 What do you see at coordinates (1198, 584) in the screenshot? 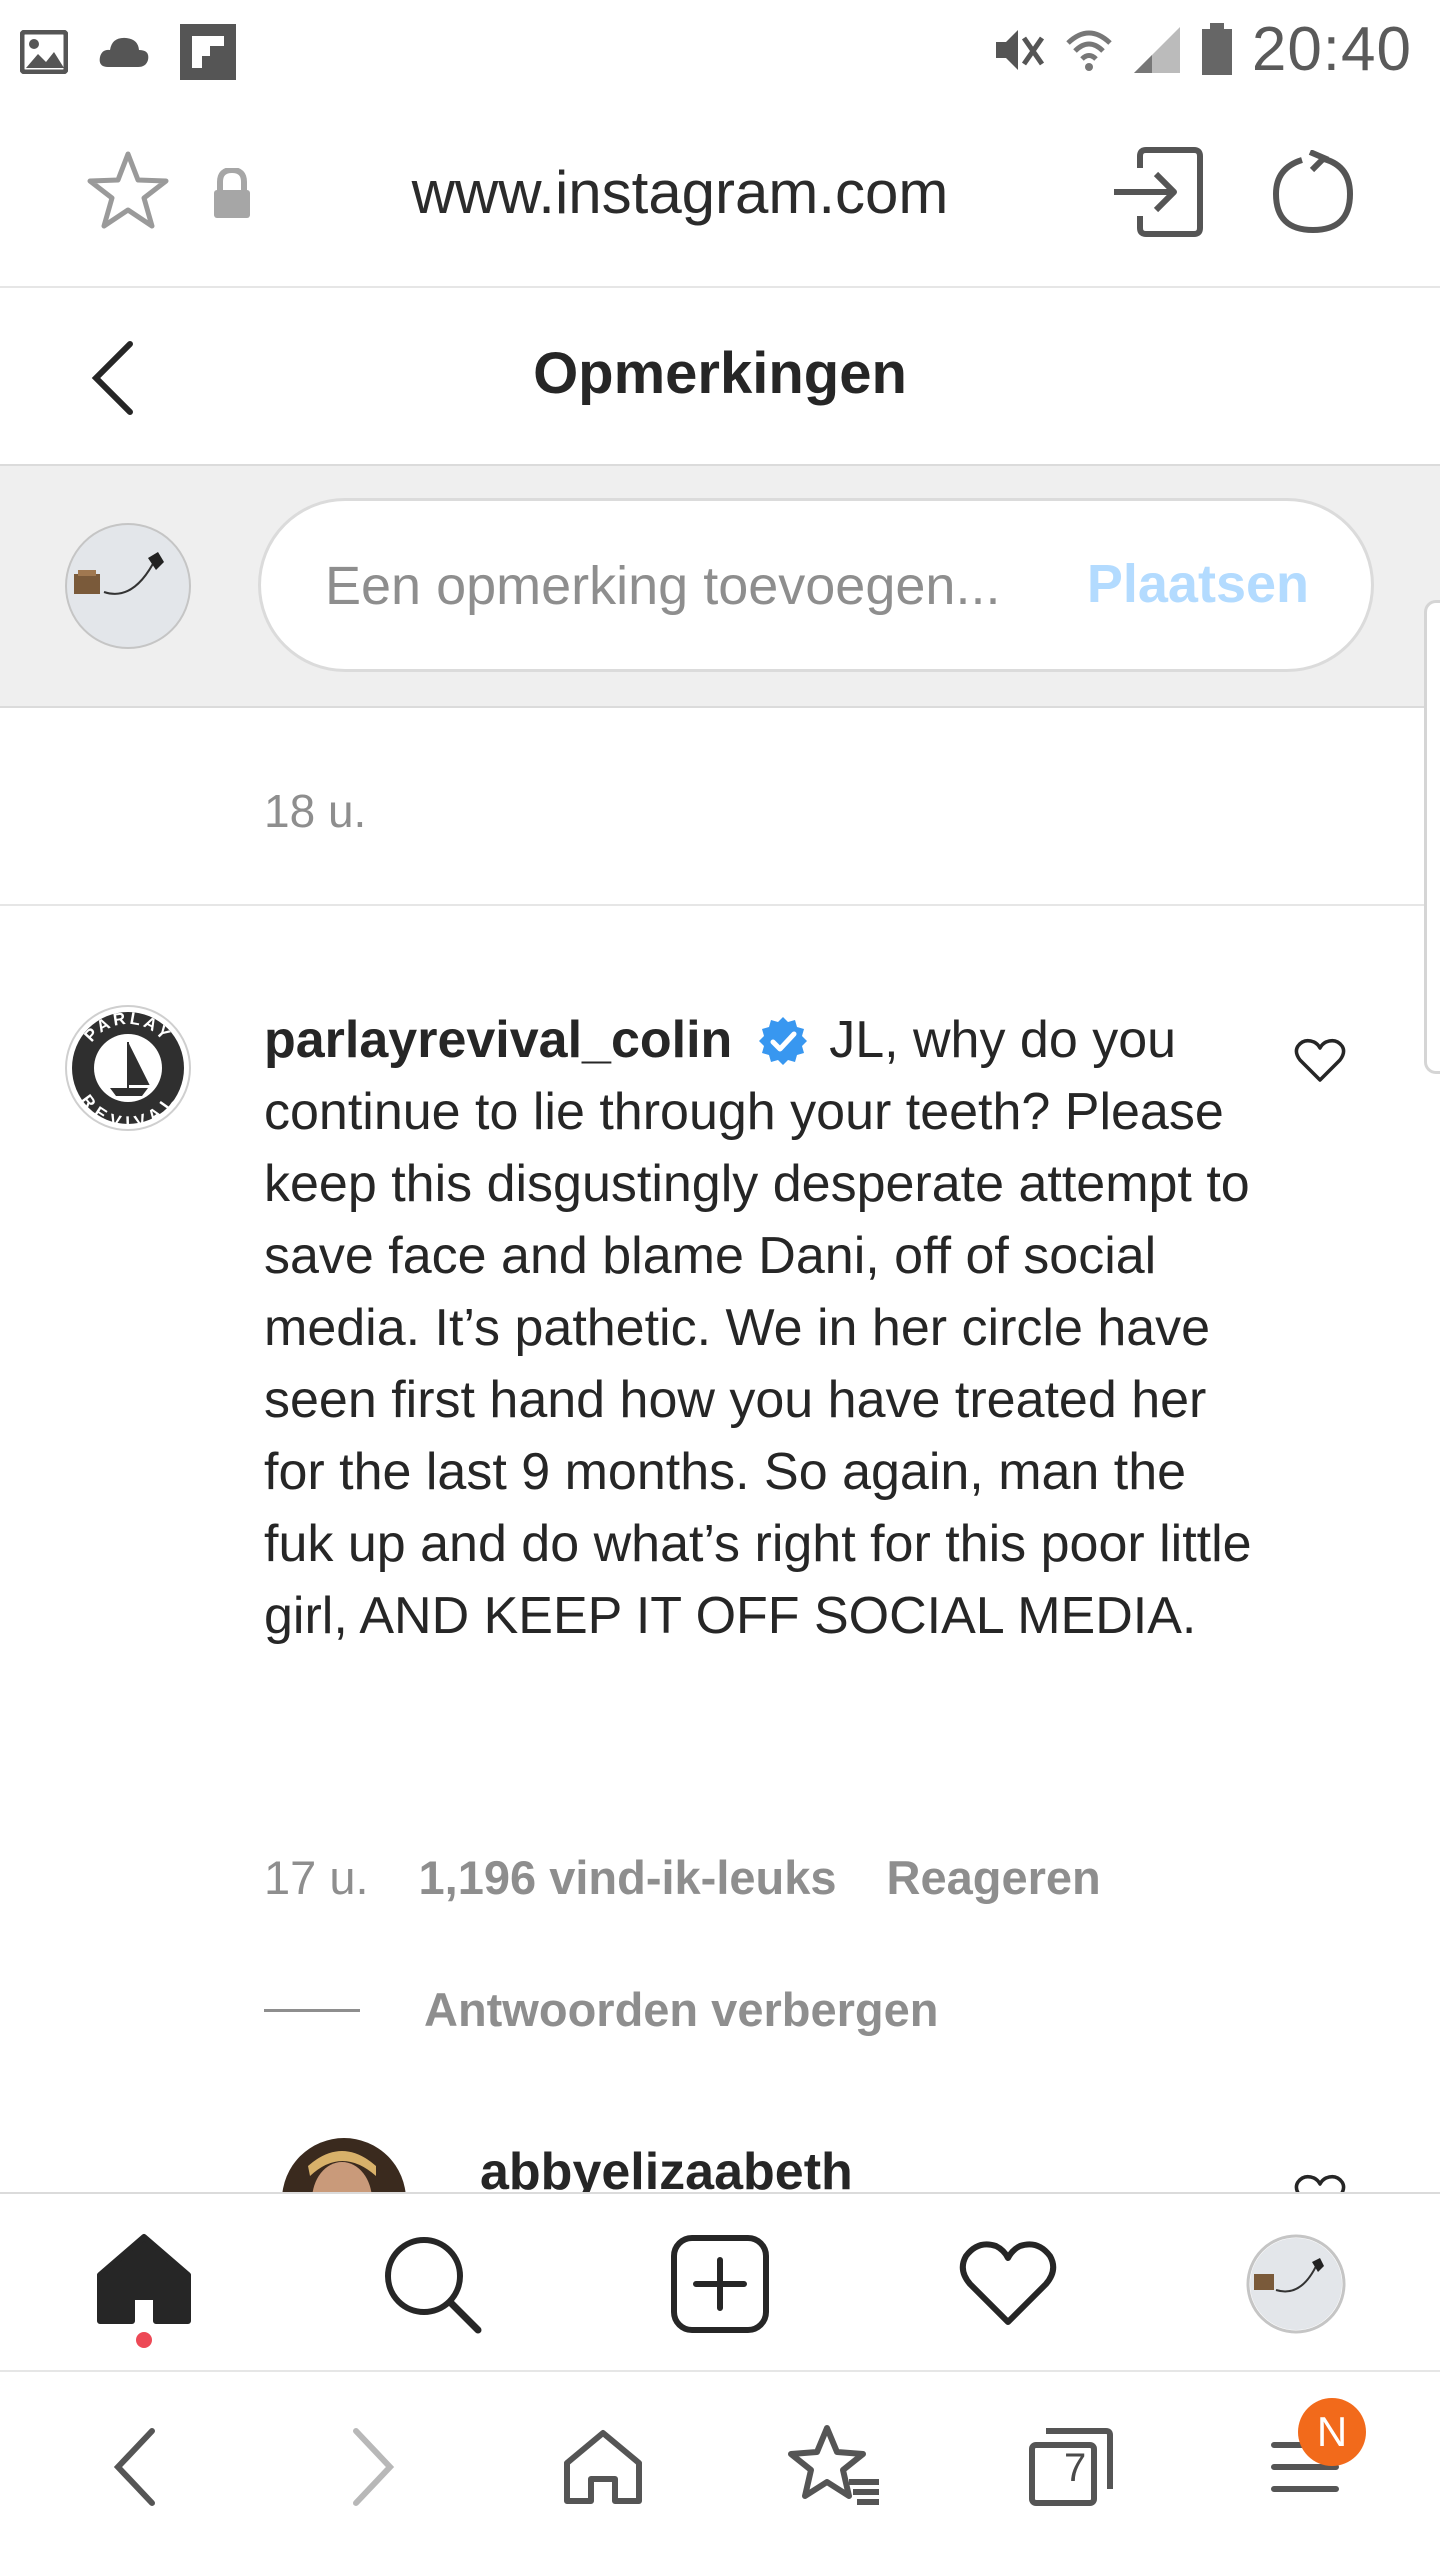
I see `post-button: Plaatsen` at bounding box center [1198, 584].